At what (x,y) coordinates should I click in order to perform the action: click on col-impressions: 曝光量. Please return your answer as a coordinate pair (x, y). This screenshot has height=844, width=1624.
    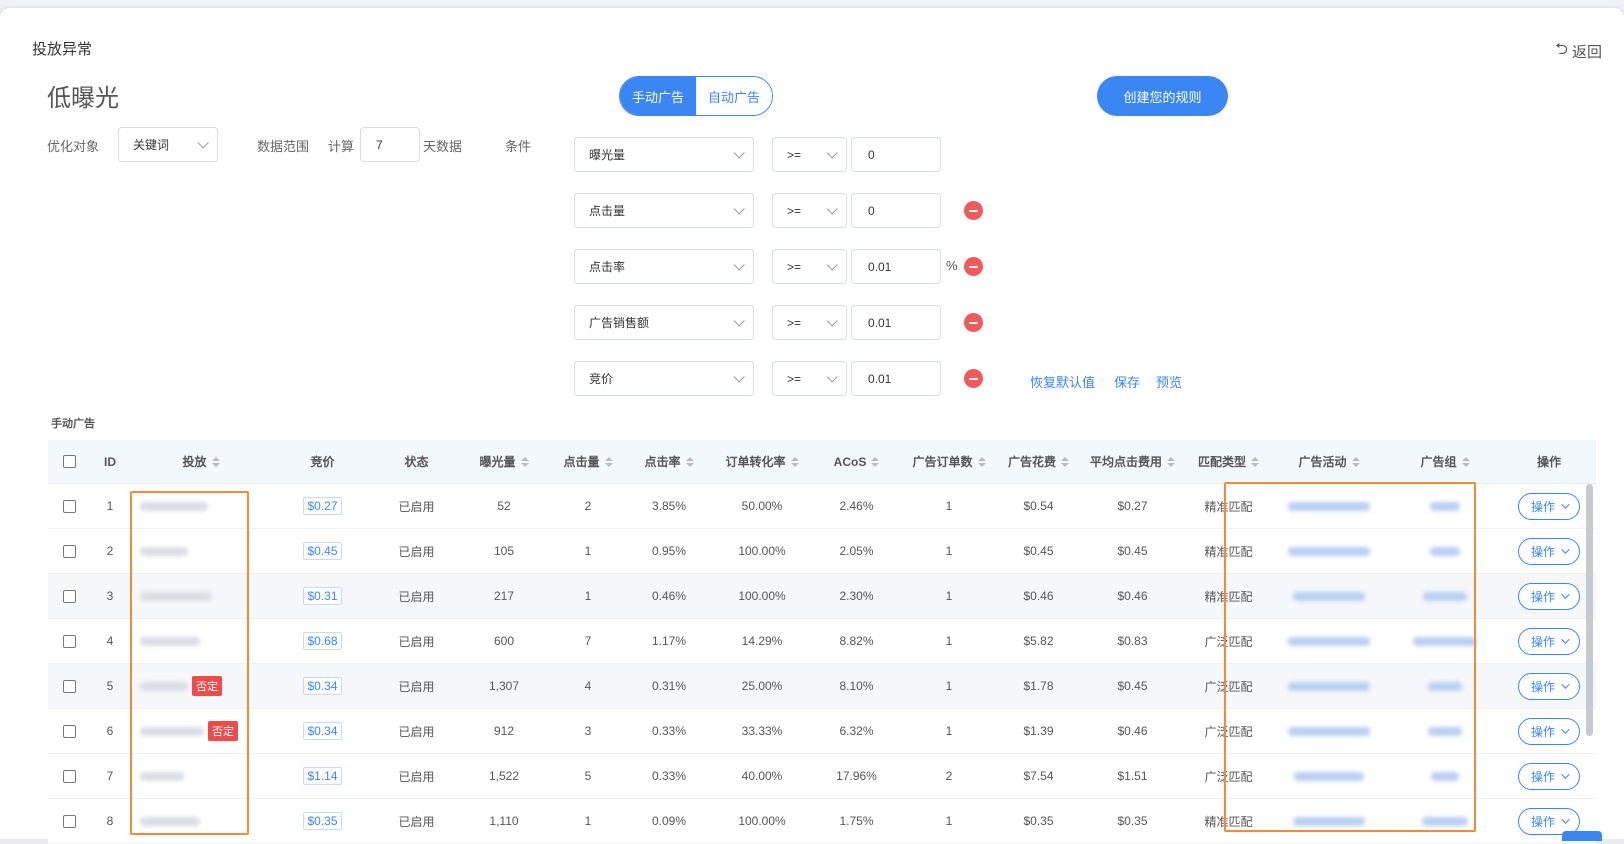
    Looking at the image, I should click on (504, 461).